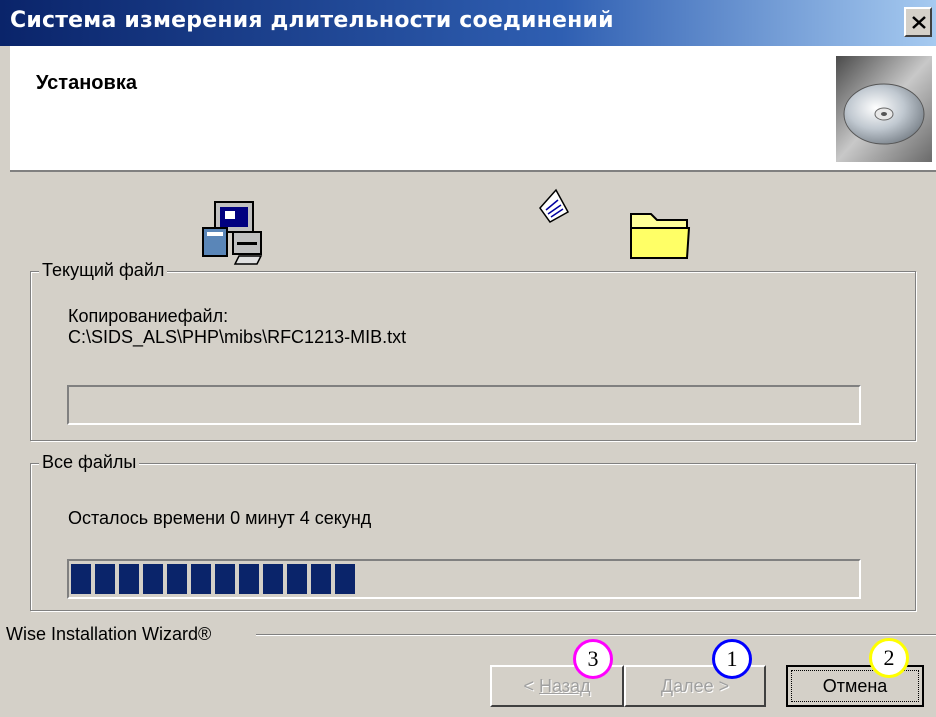 Image resolution: width=936 pixels, height=717 pixels. Describe the element at coordinates (148, 316) in the screenshot. I see `copy-action-label: Копированиефайл:` at that location.